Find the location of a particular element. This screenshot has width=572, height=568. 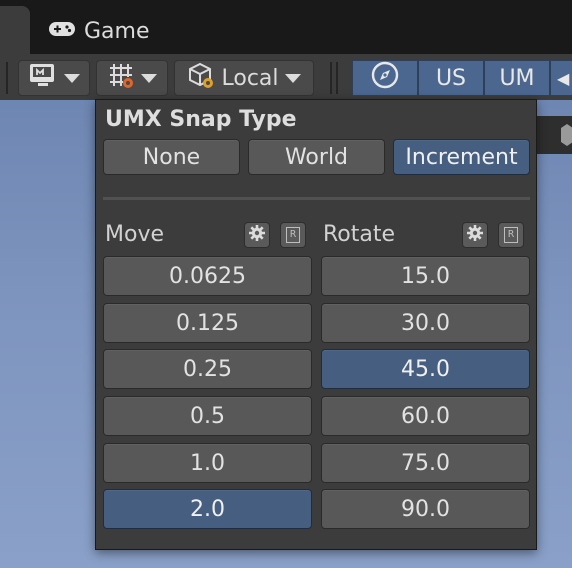

orientation-button is located at coordinates (385, 78).